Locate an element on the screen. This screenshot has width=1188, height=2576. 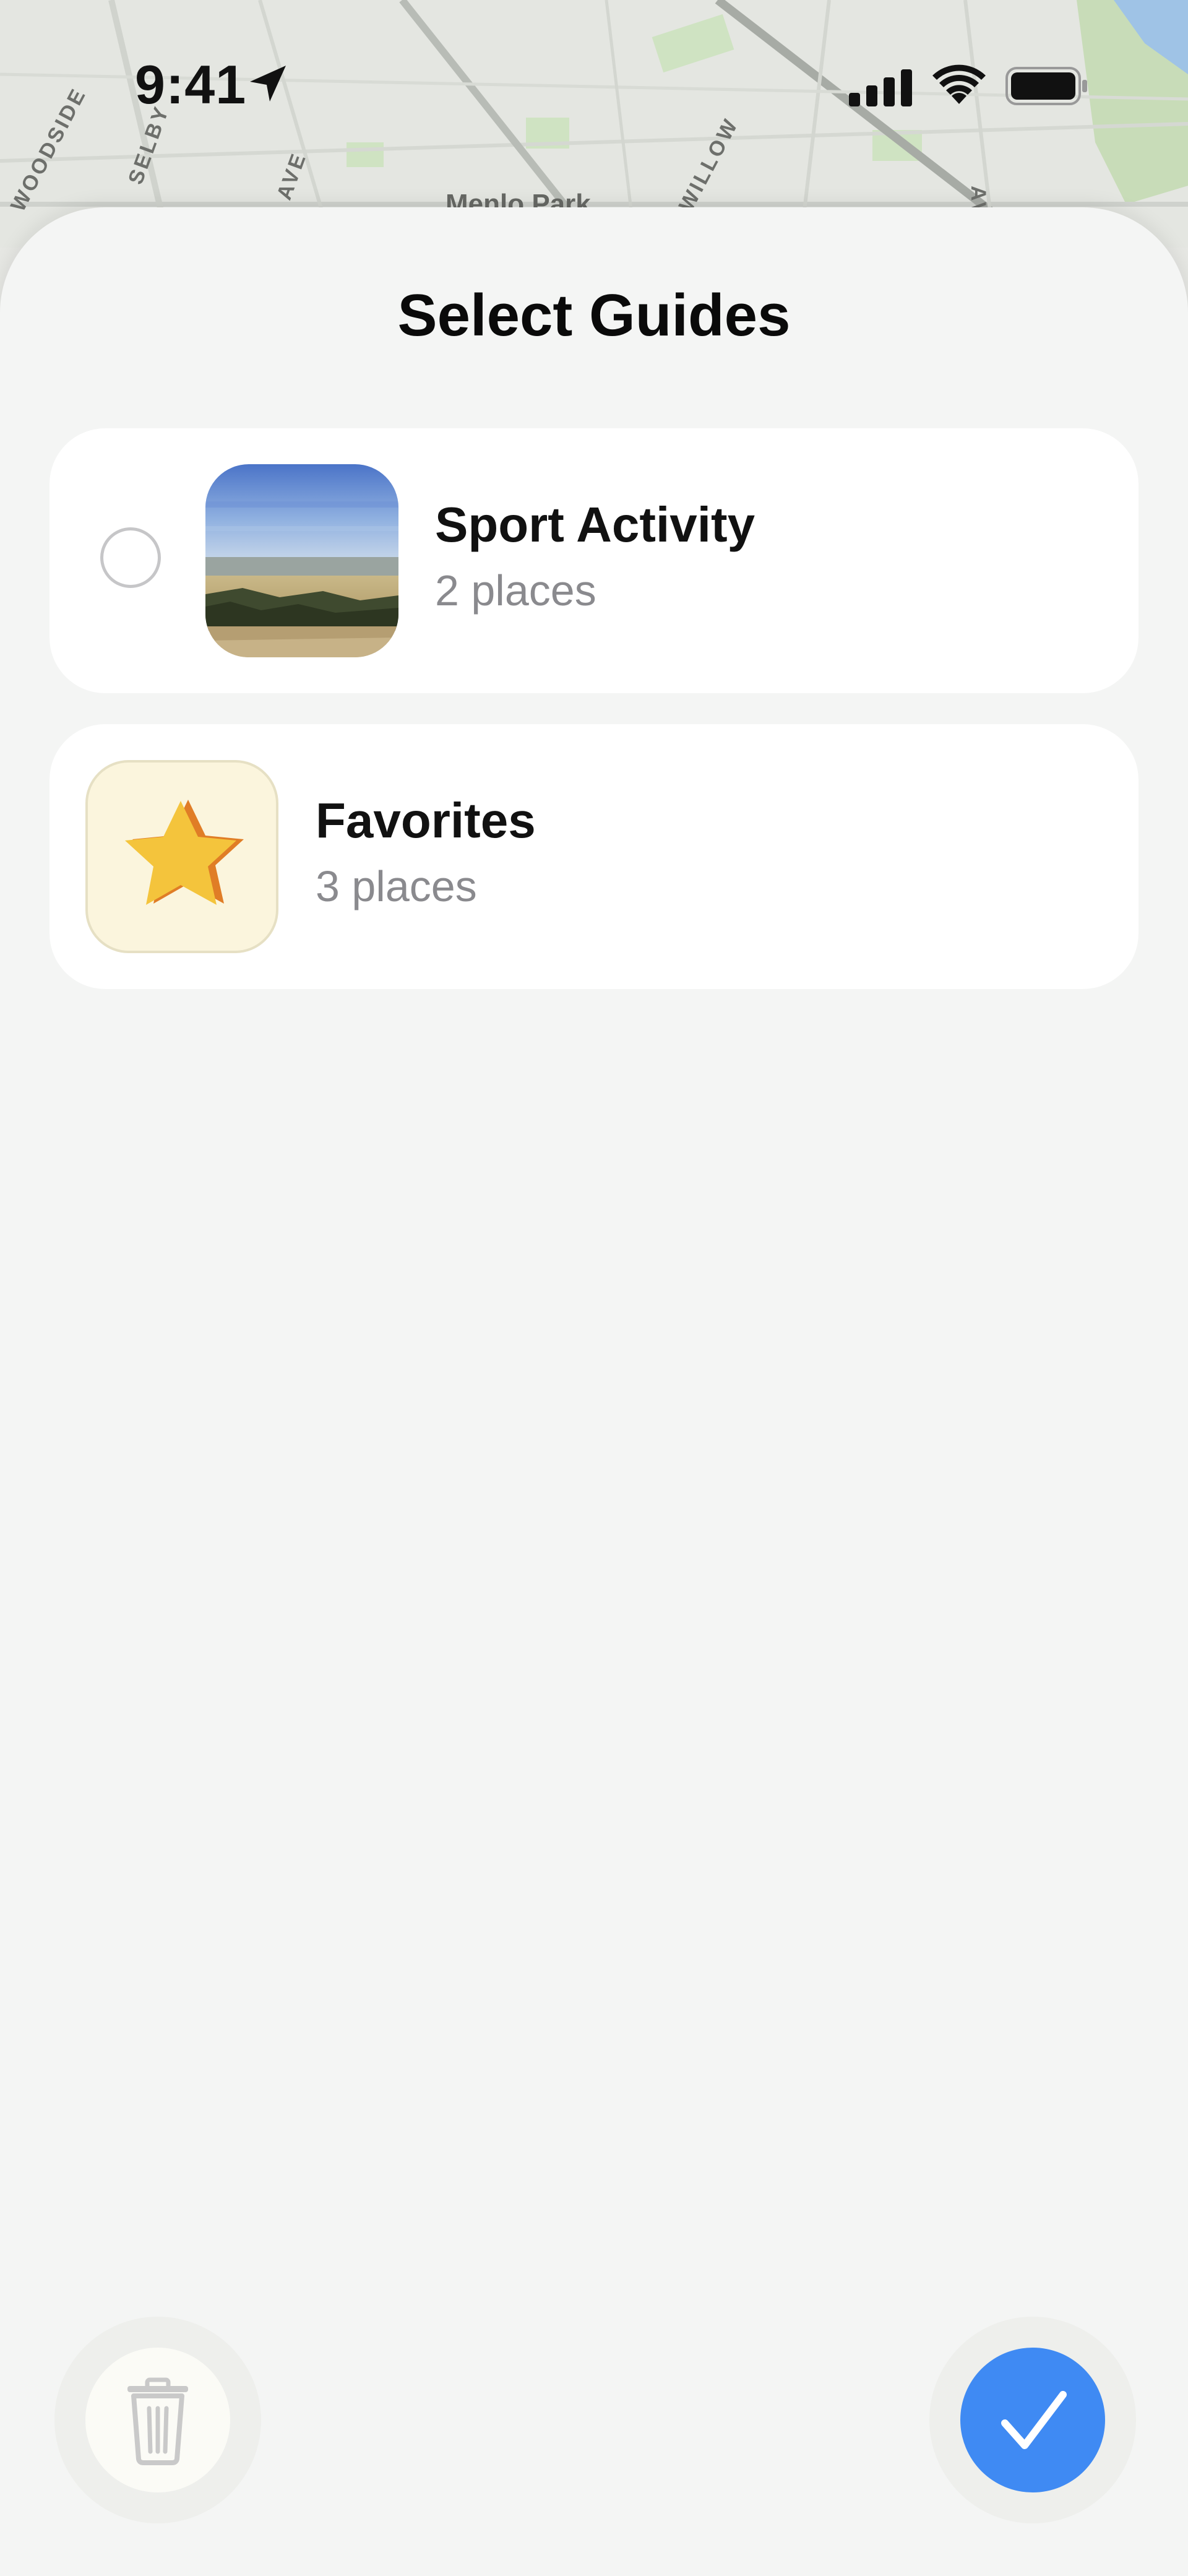
guide-row-favorites: Favorites 3 places is located at coordinates (594, 856).